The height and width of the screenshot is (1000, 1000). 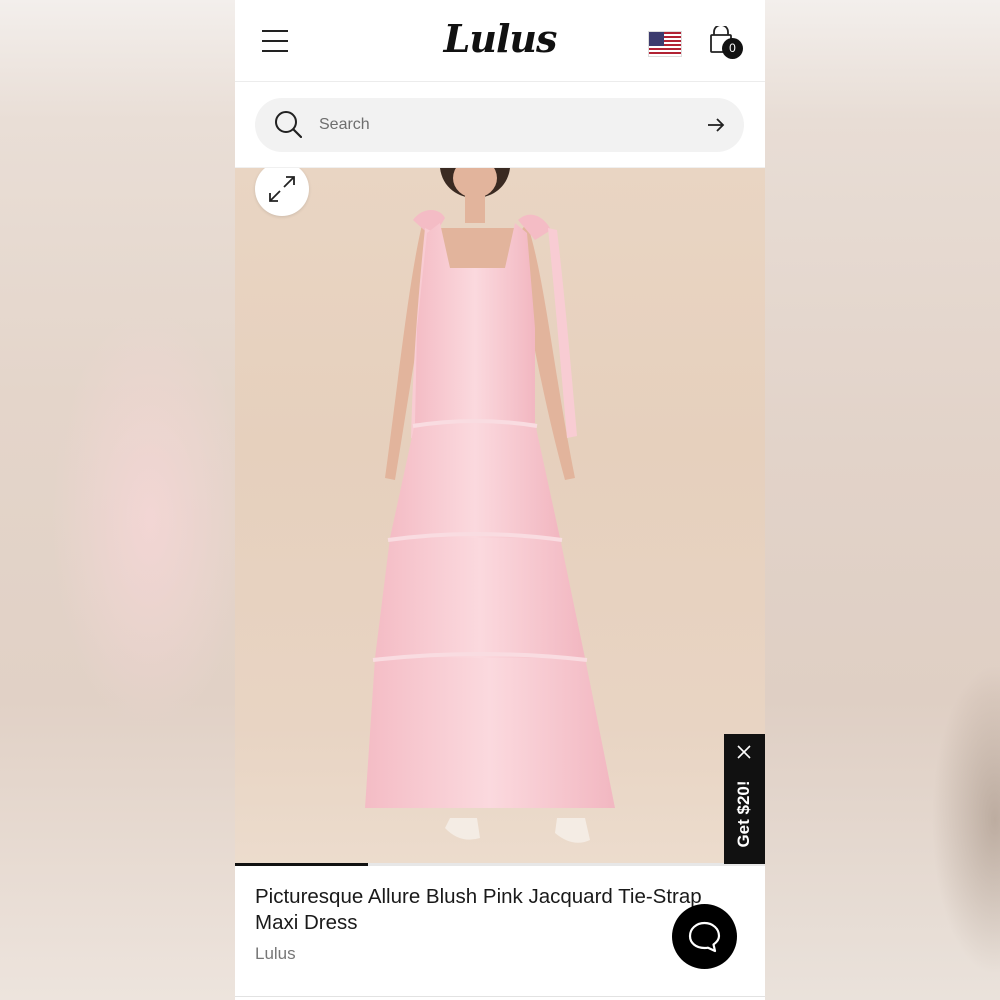 I want to click on chat-bubble-icon, so click(x=704, y=937).